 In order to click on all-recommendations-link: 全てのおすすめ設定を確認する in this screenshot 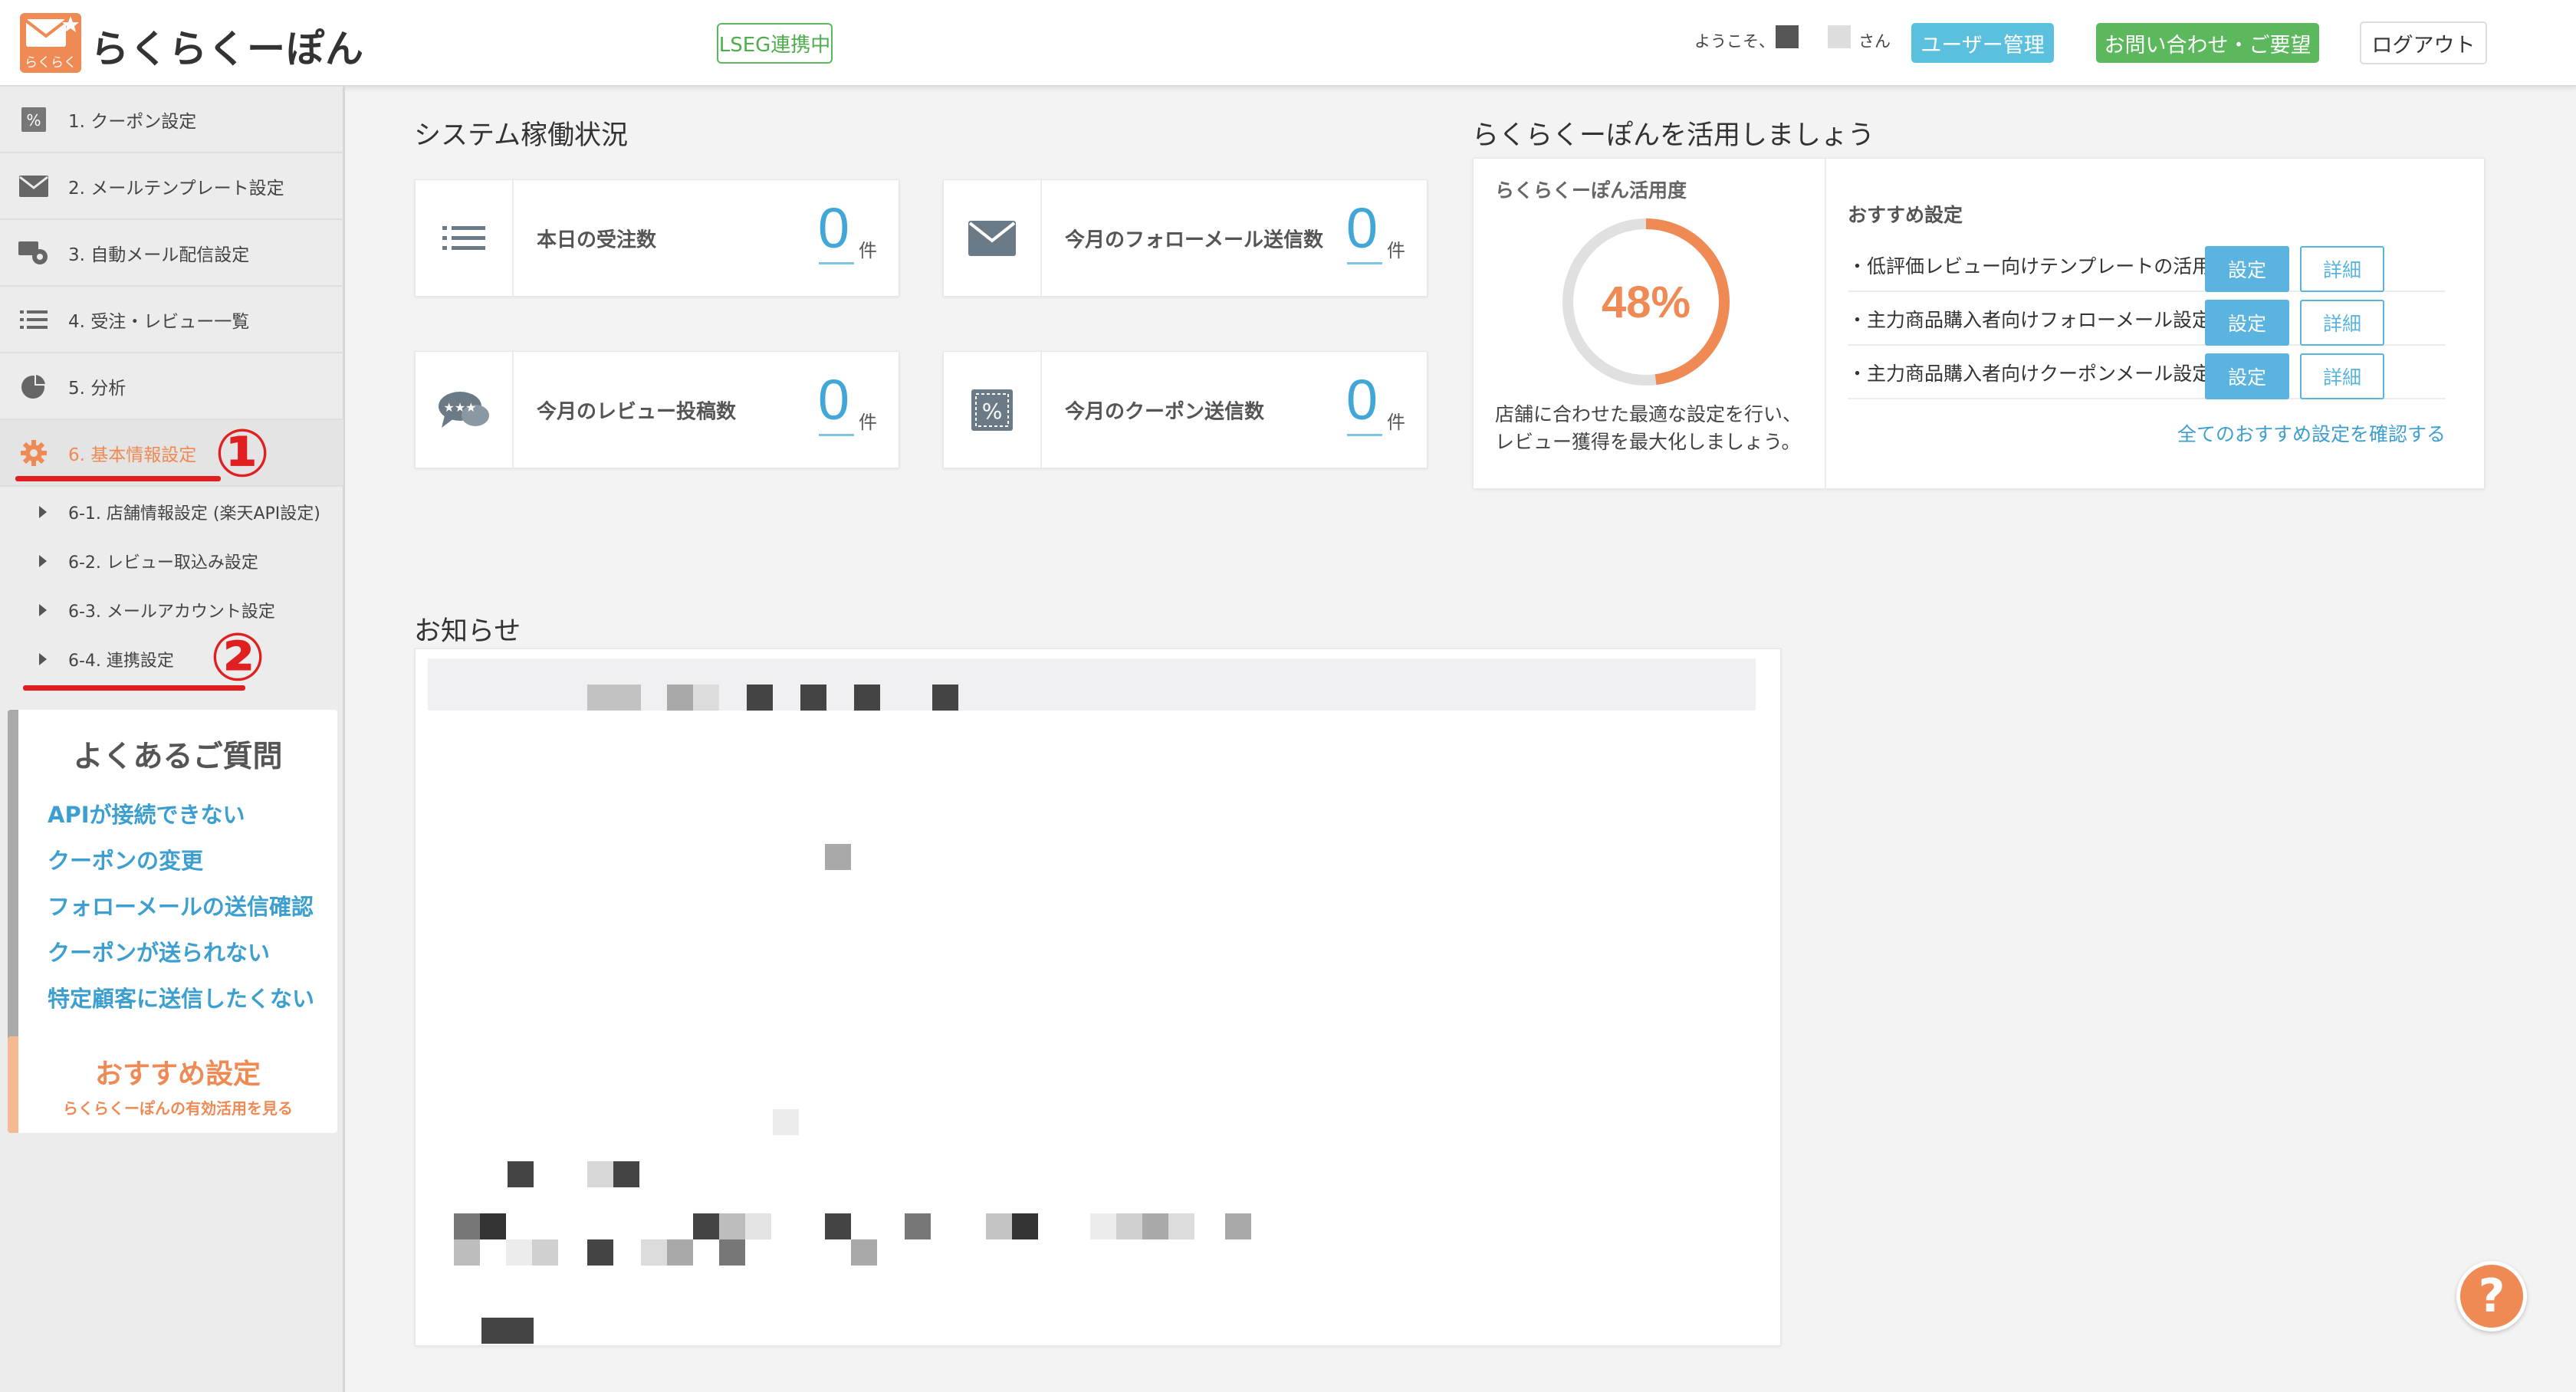, I will do `click(2311, 433)`.